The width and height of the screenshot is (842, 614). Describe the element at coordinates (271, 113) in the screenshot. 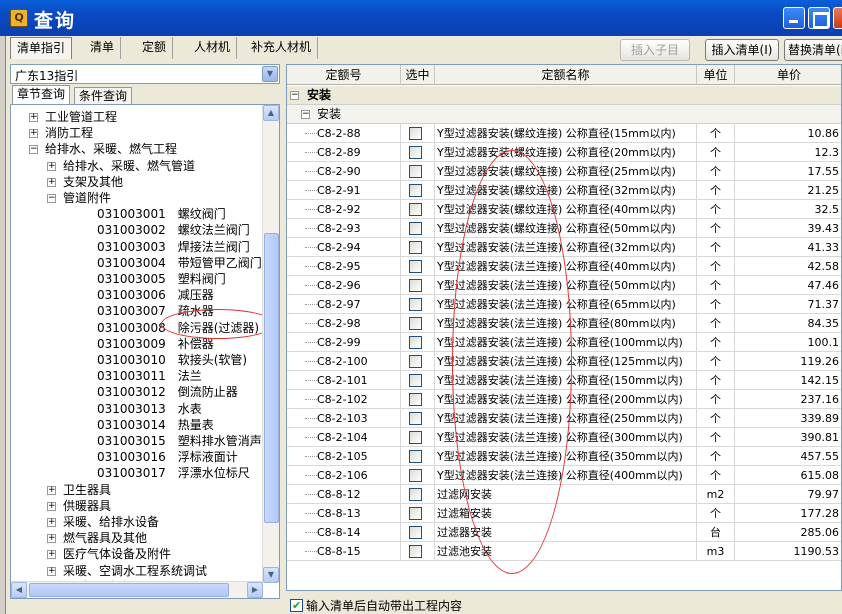

I see `scroll-up-icon: ▲` at that location.